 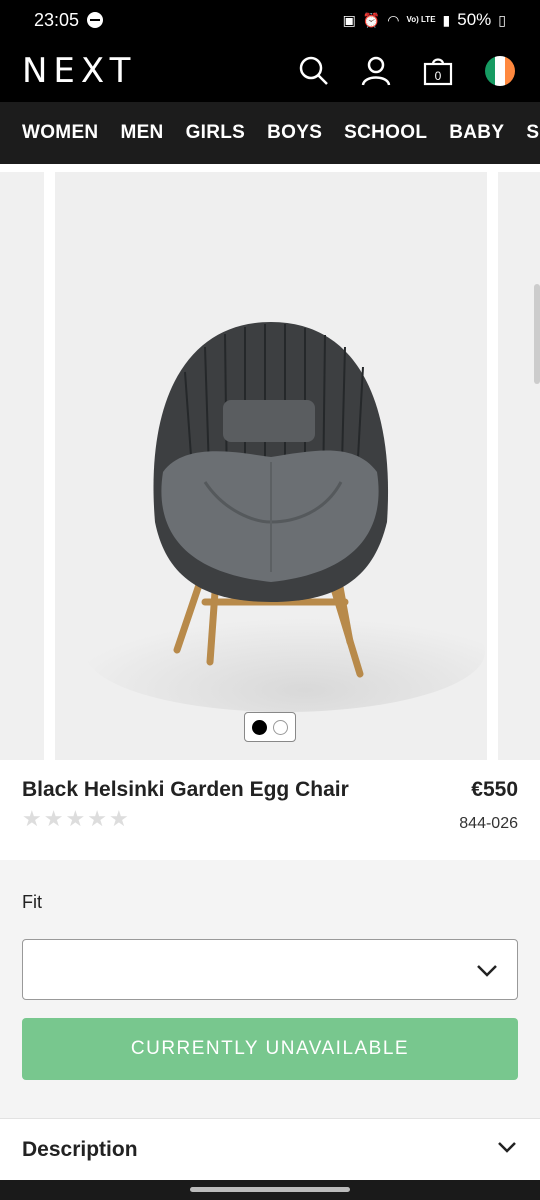 I want to click on product-price: €550, so click(x=494, y=789).